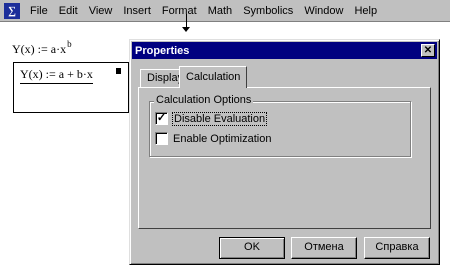  I want to click on app-icon: ∑, so click(12, 10).